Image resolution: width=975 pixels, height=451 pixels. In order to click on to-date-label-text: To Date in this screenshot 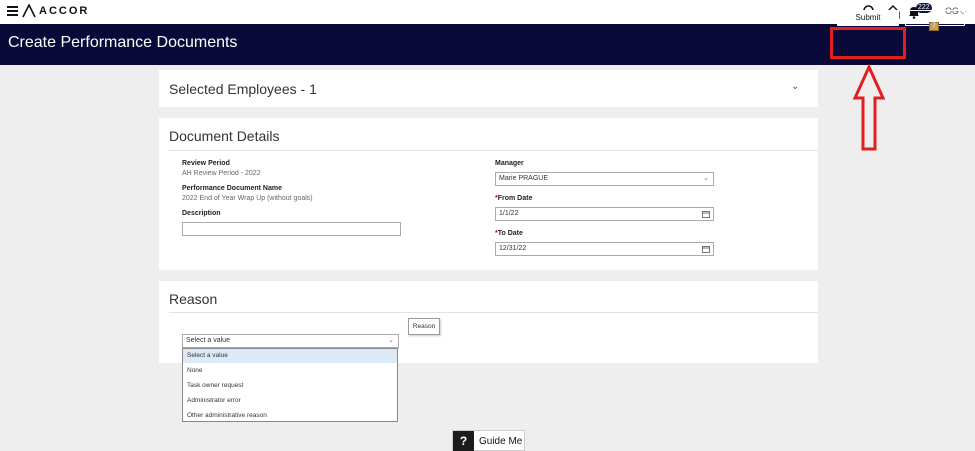, I will do `click(510, 233)`.